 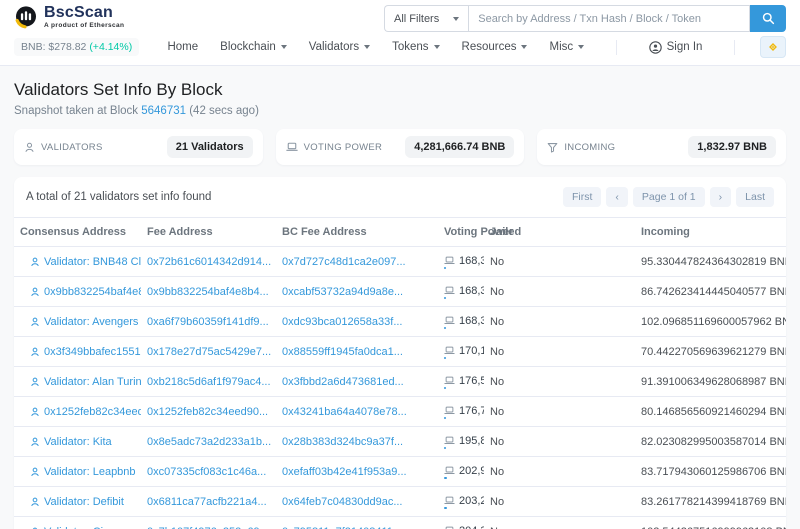 I want to click on pagination-current: Page 1 of 1, so click(x=668, y=197).